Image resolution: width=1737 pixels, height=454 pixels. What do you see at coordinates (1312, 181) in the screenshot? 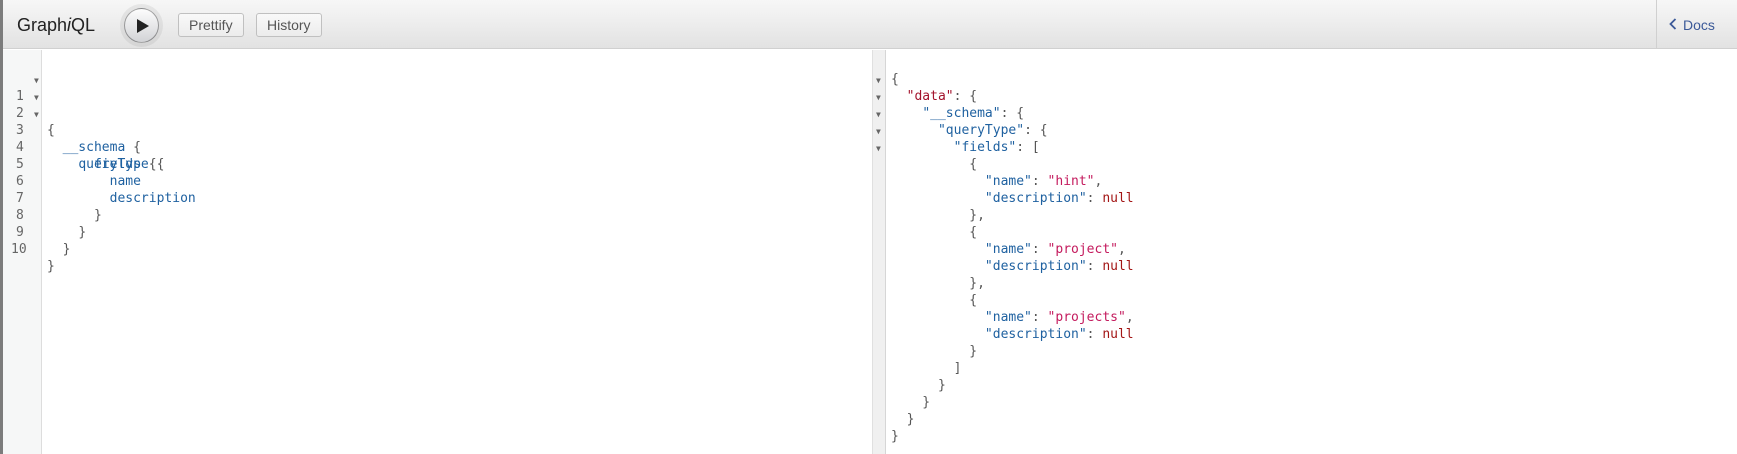
I see `result-line: "name": "hint",` at bounding box center [1312, 181].